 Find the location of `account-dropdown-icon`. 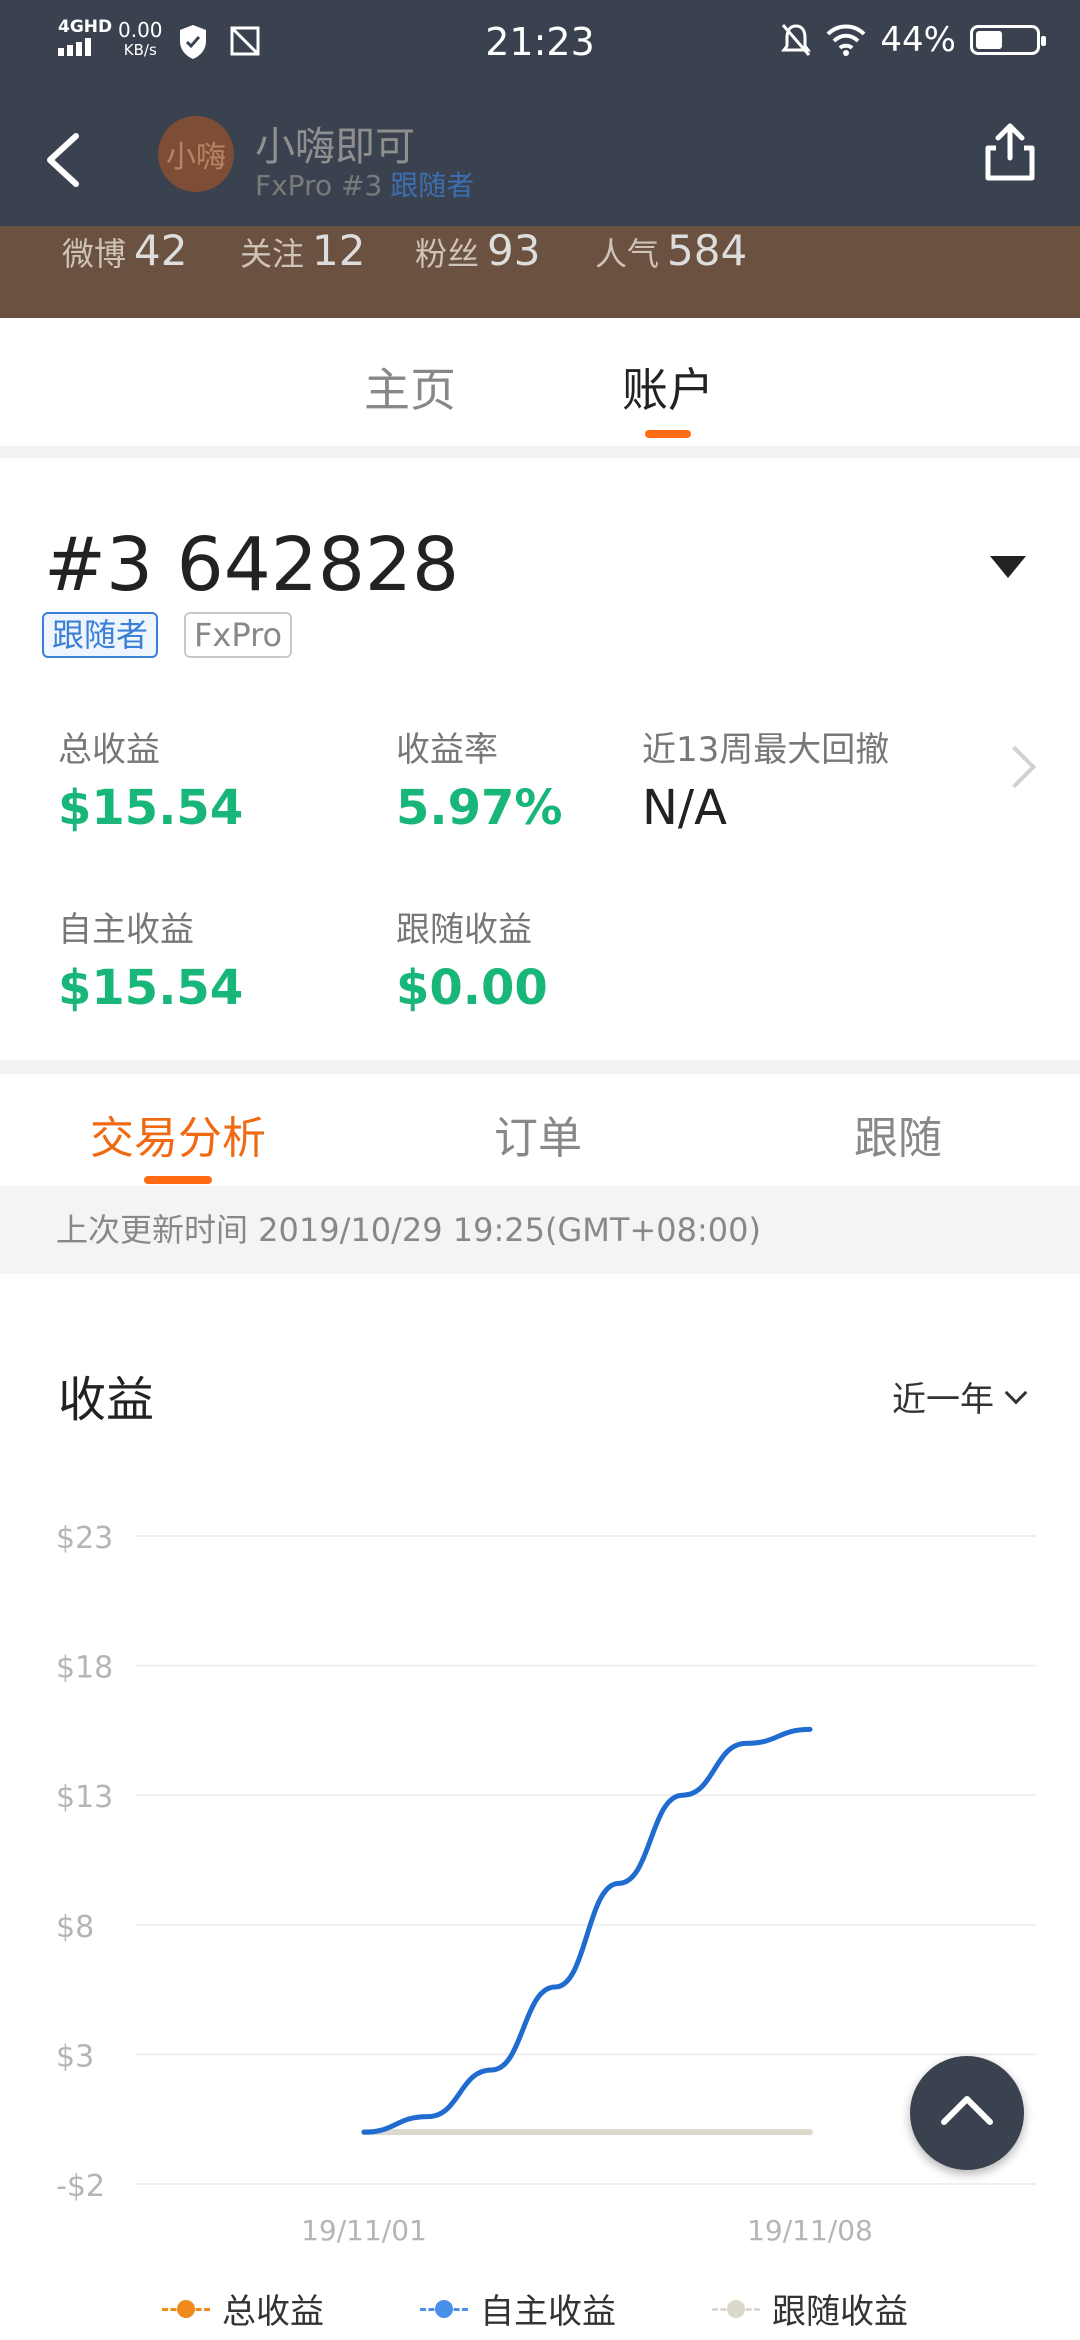

account-dropdown-icon is located at coordinates (1008, 567).